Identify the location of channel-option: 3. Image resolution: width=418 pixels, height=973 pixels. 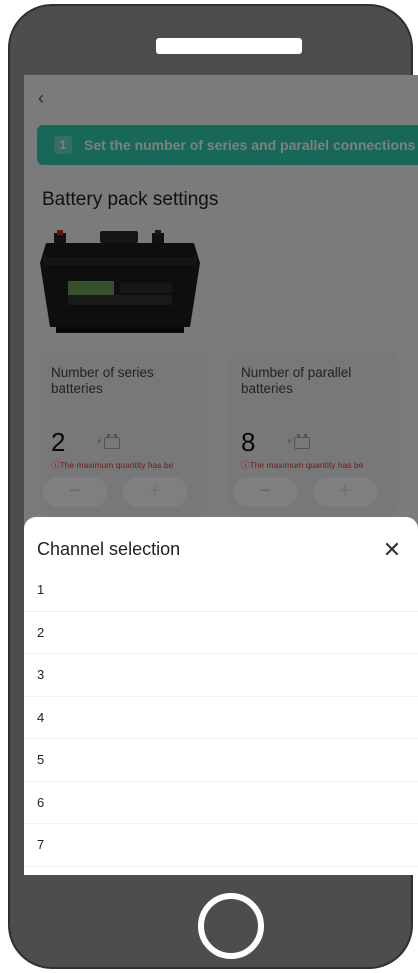
(221, 675).